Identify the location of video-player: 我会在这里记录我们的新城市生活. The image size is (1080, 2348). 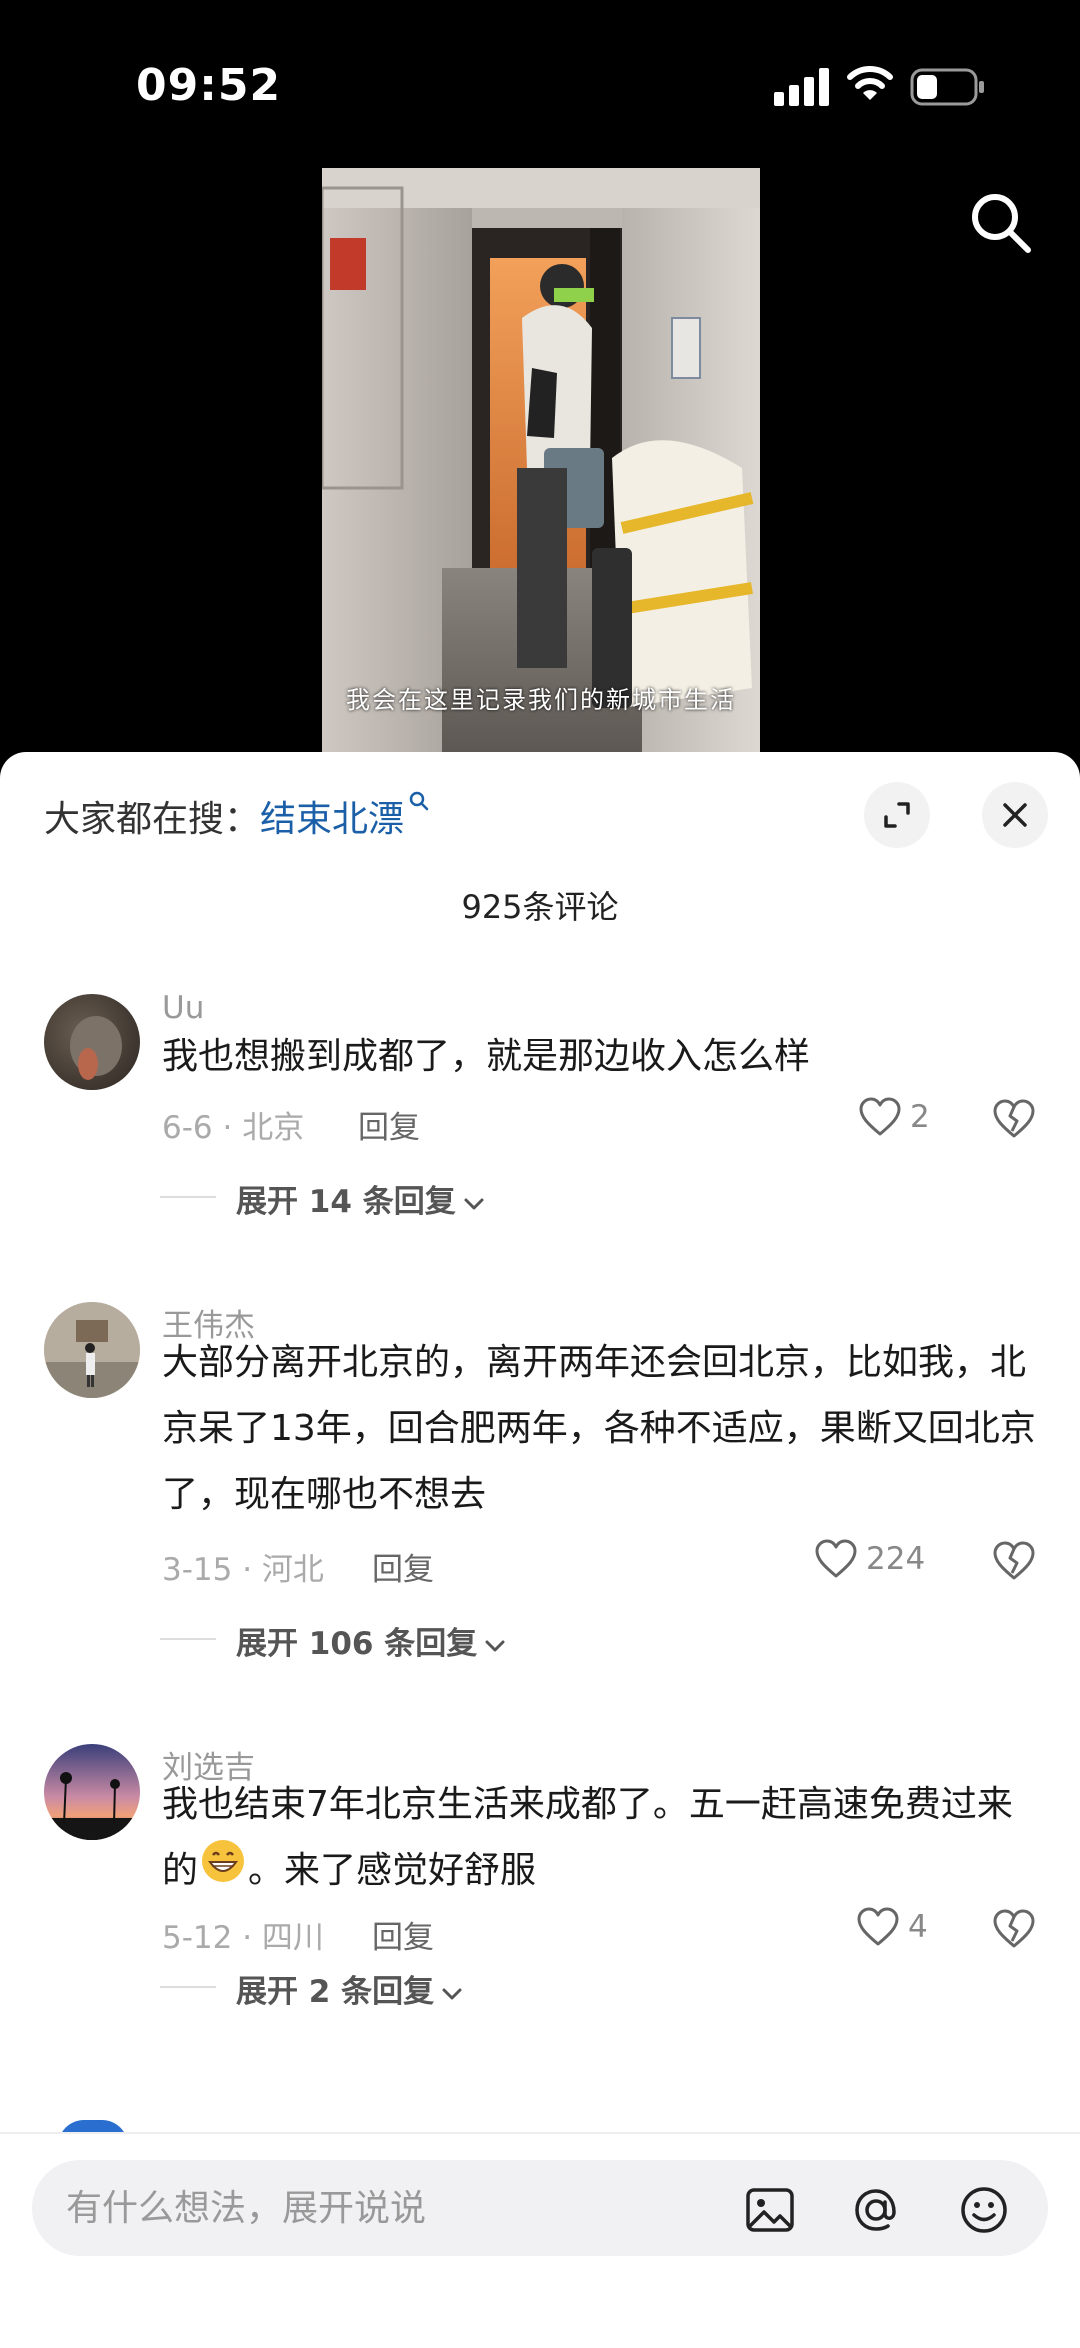
(541, 460).